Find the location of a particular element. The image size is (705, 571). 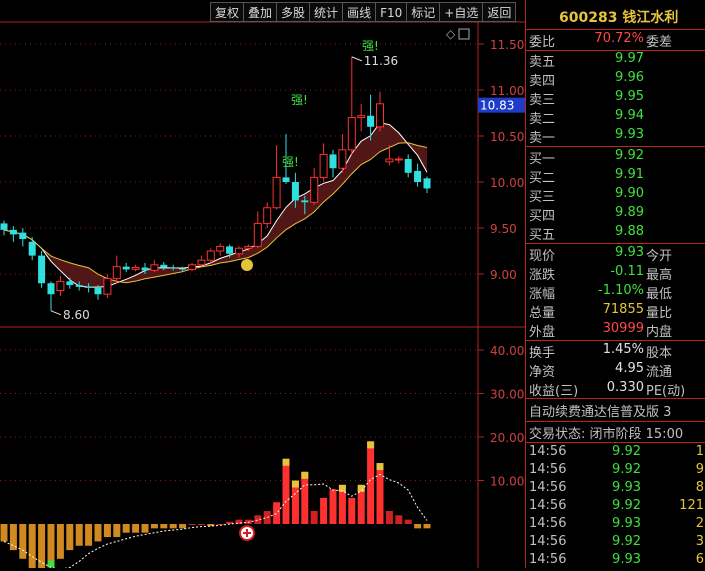

stat-row-0-value: 9.93 is located at coordinates (629, 252).